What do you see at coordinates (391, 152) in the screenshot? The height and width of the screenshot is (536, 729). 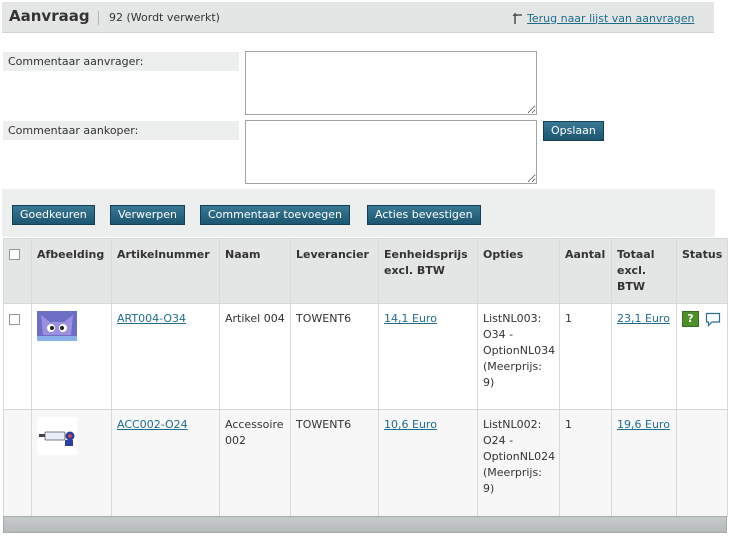 I see `buyer-comment-field` at bounding box center [391, 152].